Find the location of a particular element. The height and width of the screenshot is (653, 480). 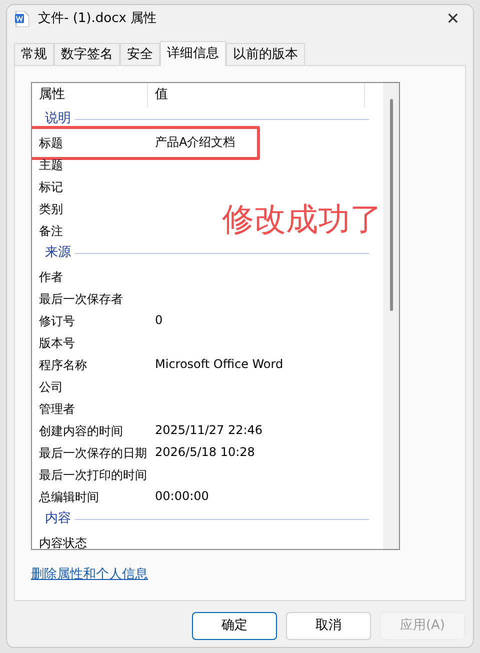

scrollbar is located at coordinates (391, 316).